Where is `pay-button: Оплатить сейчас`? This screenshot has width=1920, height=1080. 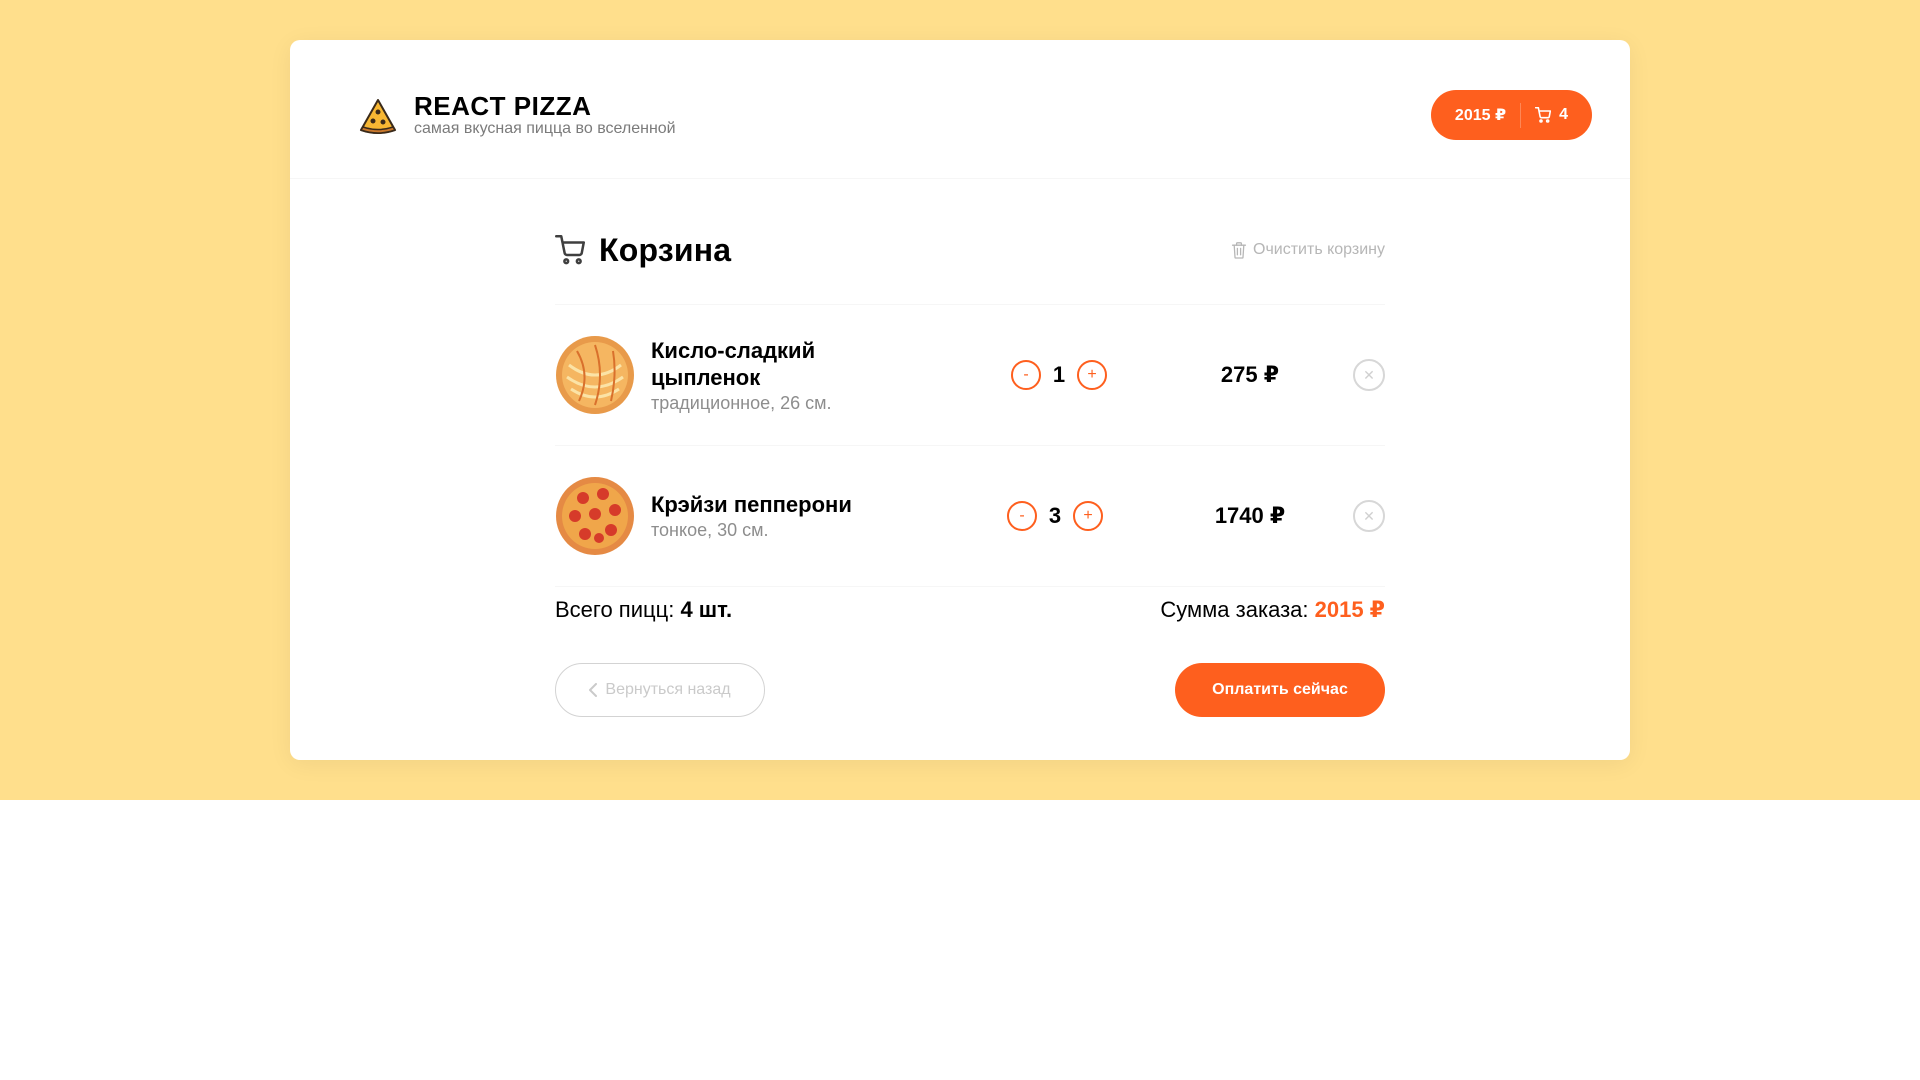 pay-button: Оплатить сейчас is located at coordinates (1280, 690).